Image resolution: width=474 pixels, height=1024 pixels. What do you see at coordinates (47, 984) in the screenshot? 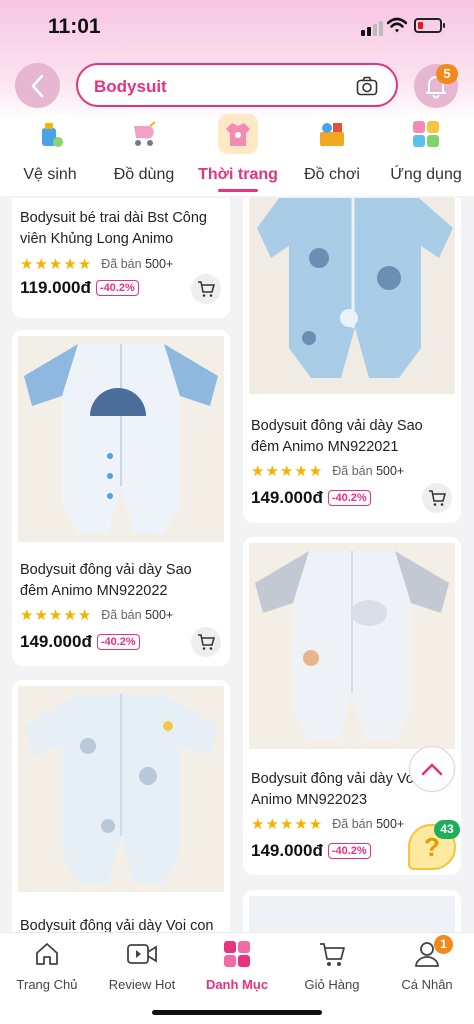
I see `nav-label: Trang Chủ` at bounding box center [47, 984].